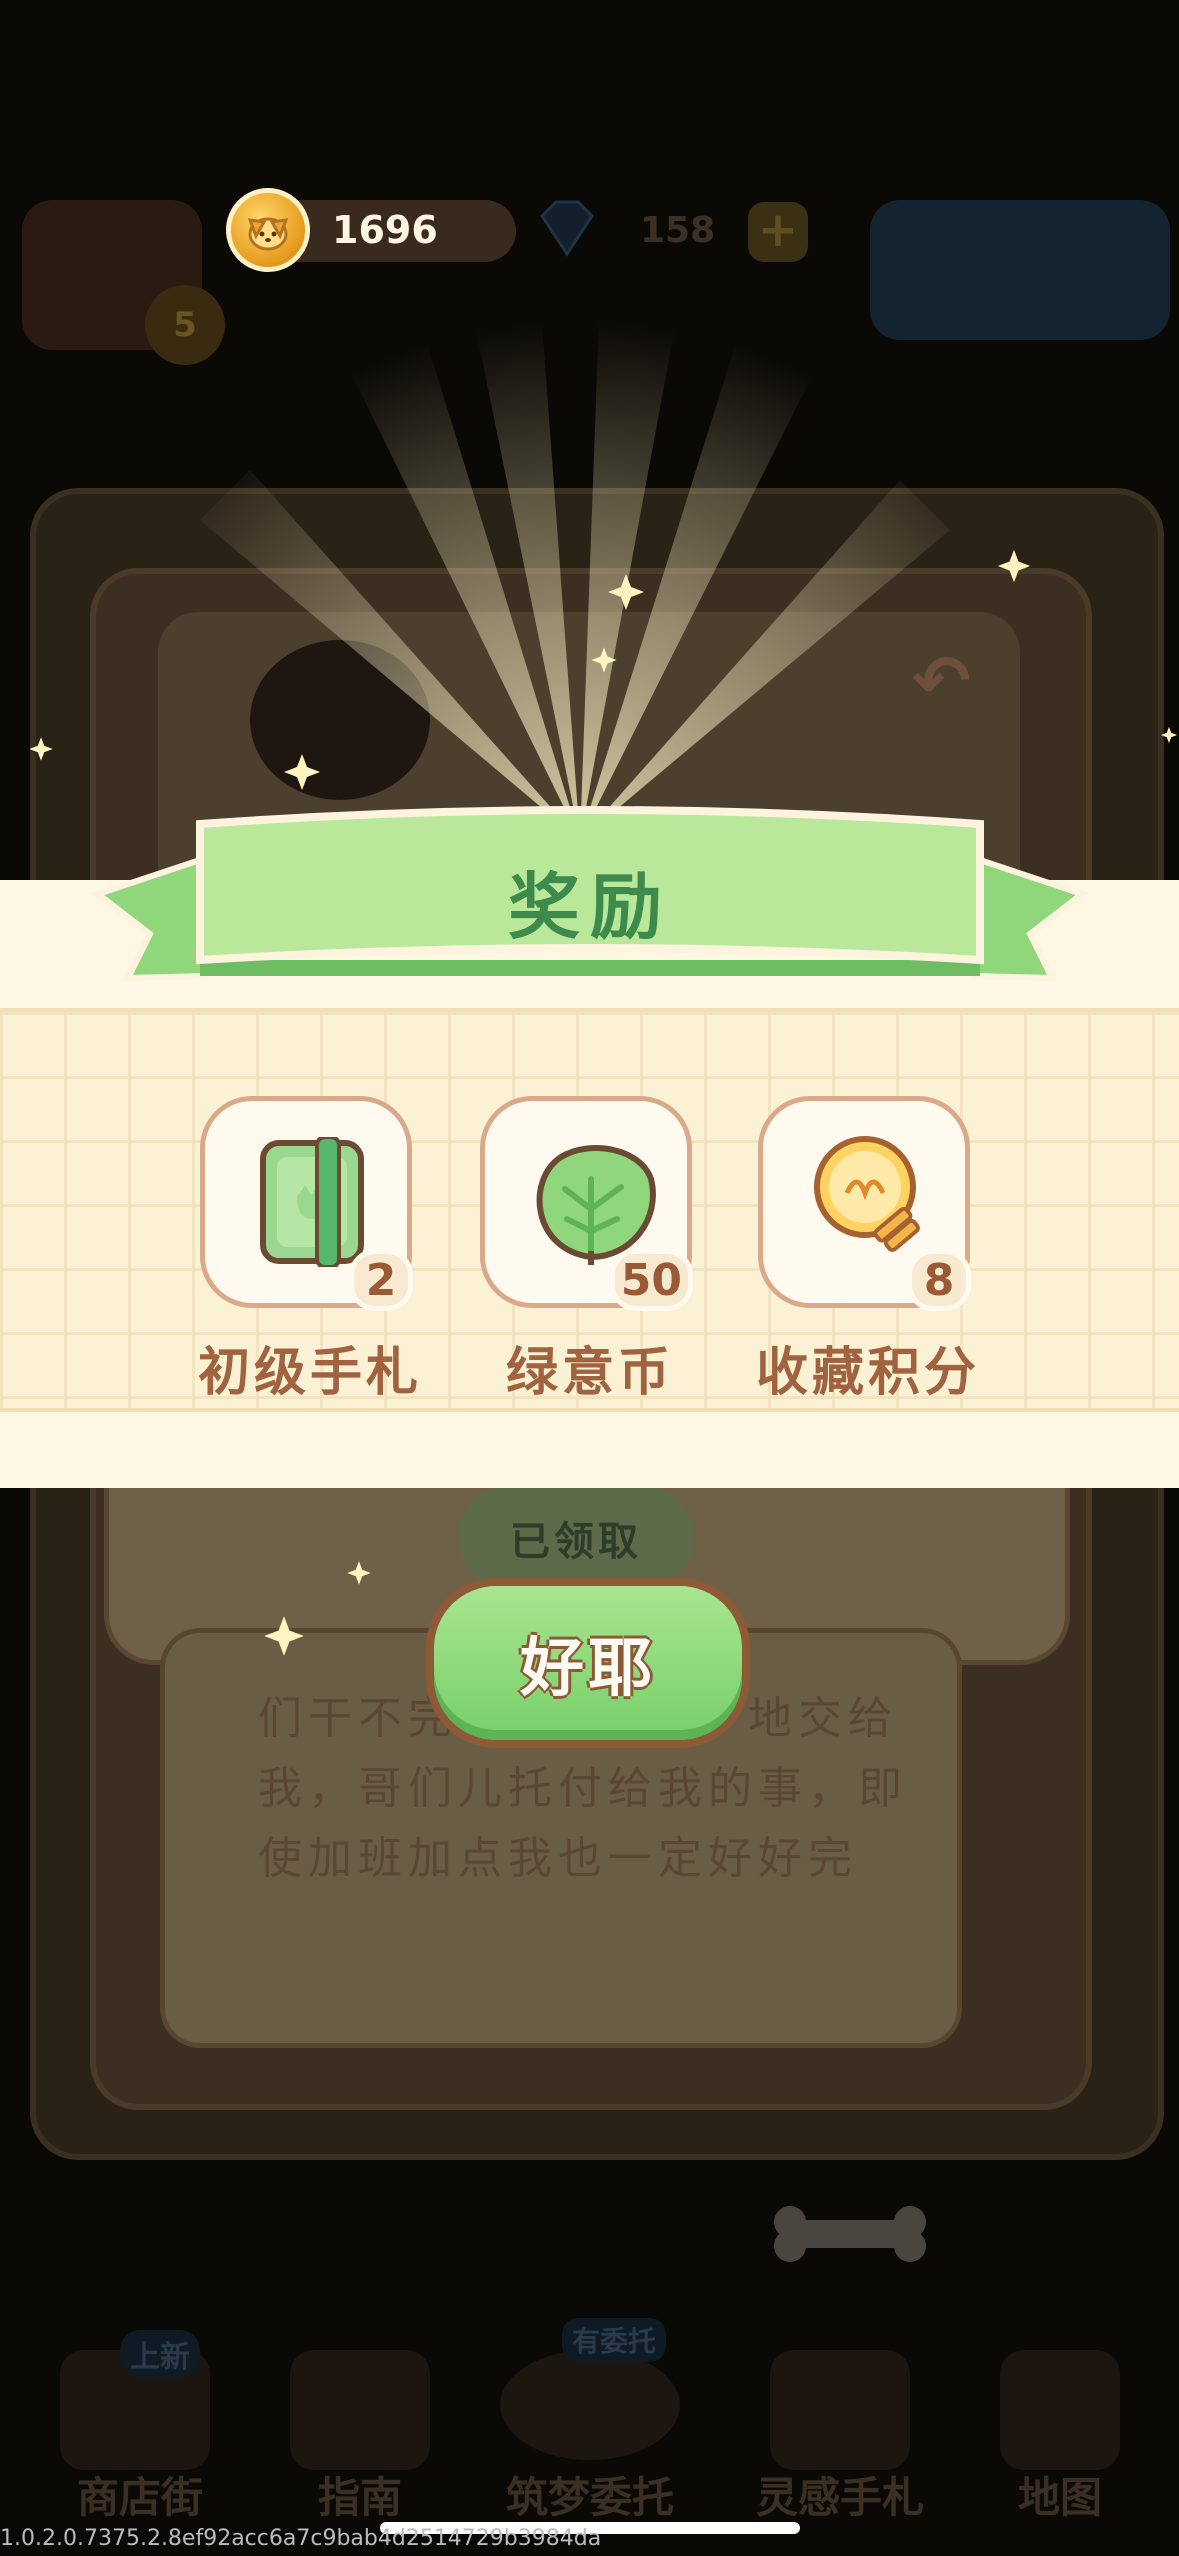 Image resolution: width=1179 pixels, height=2556 pixels. Describe the element at coordinates (140, 2426) in the screenshot. I see `nav-shop-street: 上新 商店街` at that location.